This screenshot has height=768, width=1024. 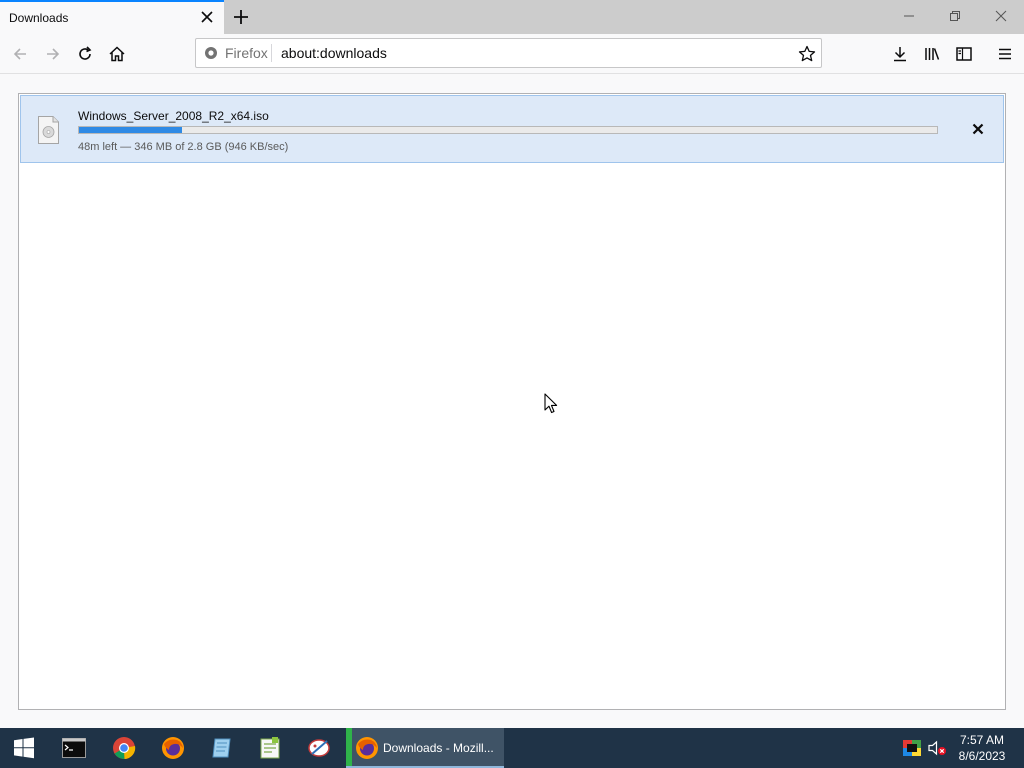 I want to click on taskbar-firefox, so click(x=173, y=748).